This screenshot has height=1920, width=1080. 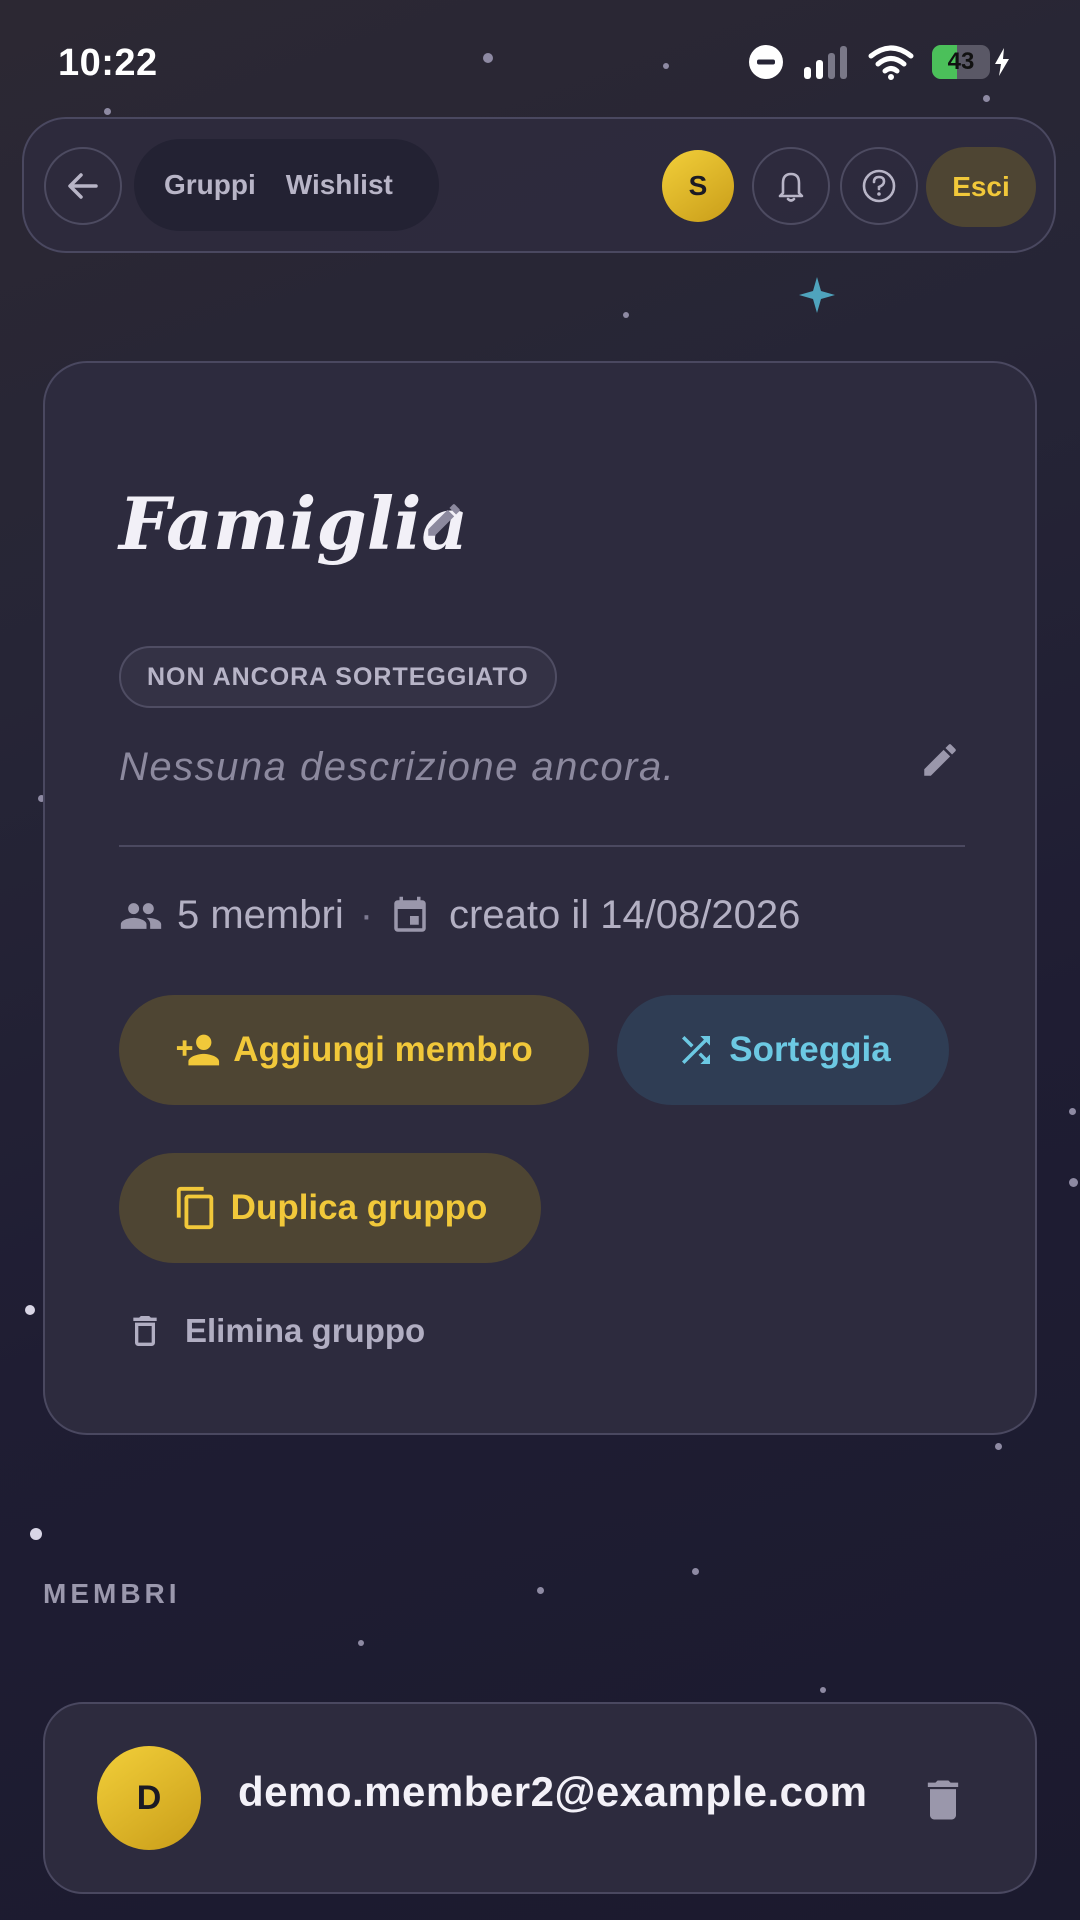 I want to click on user-avatar: S, so click(x=698, y=186).